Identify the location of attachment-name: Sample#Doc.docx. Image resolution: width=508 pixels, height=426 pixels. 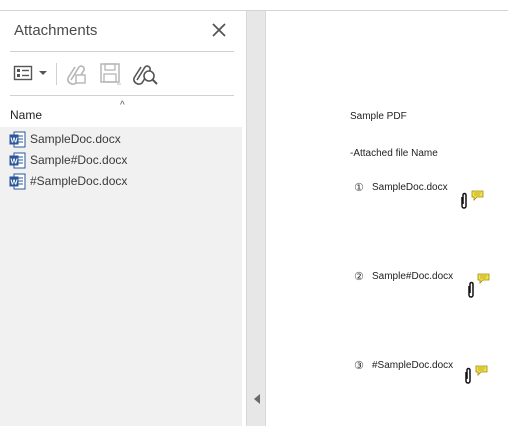
(79, 160).